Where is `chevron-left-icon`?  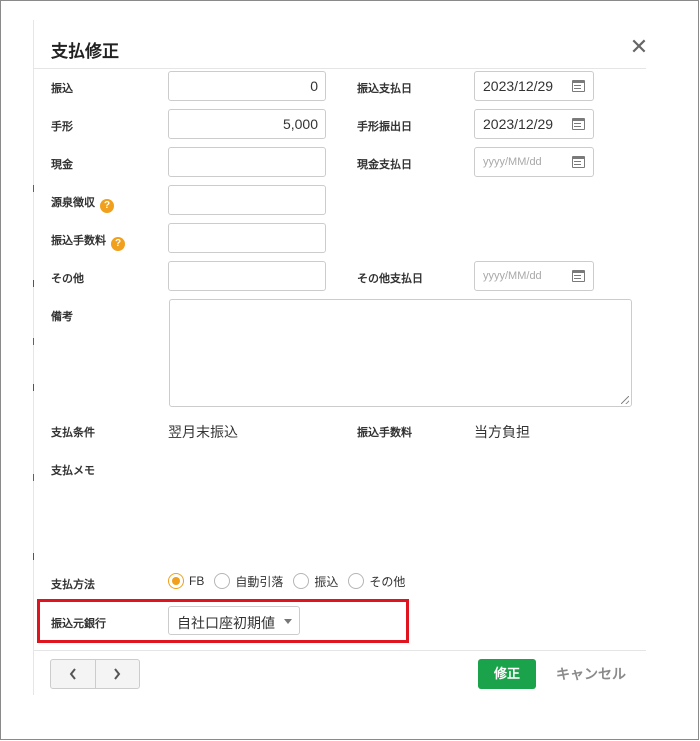 chevron-left-icon is located at coordinates (72, 674).